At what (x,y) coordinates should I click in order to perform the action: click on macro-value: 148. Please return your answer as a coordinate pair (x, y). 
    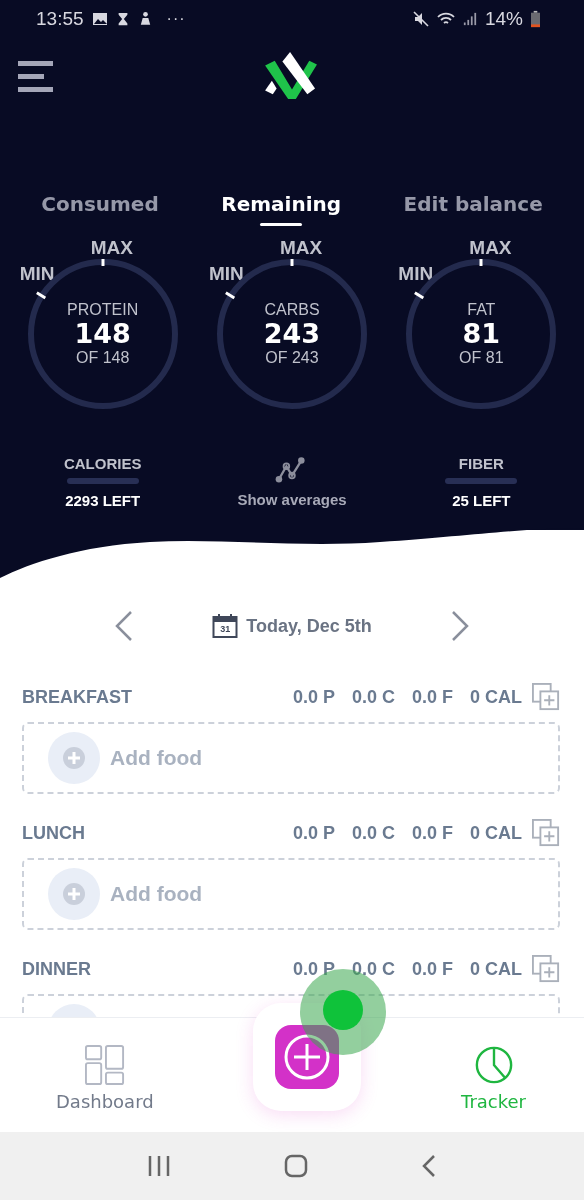
    Looking at the image, I should click on (102, 334).